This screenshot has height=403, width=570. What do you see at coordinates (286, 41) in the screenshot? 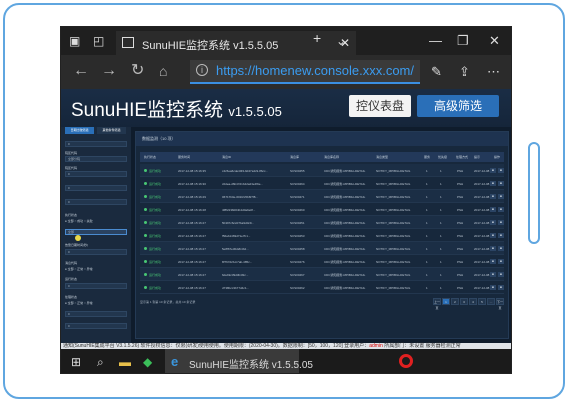
I see `browser-tab-bar: ▣ ◰ SunuHIE监控系统 v1.5.5.05 ✕ + ⌄ — ❐ ✕` at bounding box center [286, 41].